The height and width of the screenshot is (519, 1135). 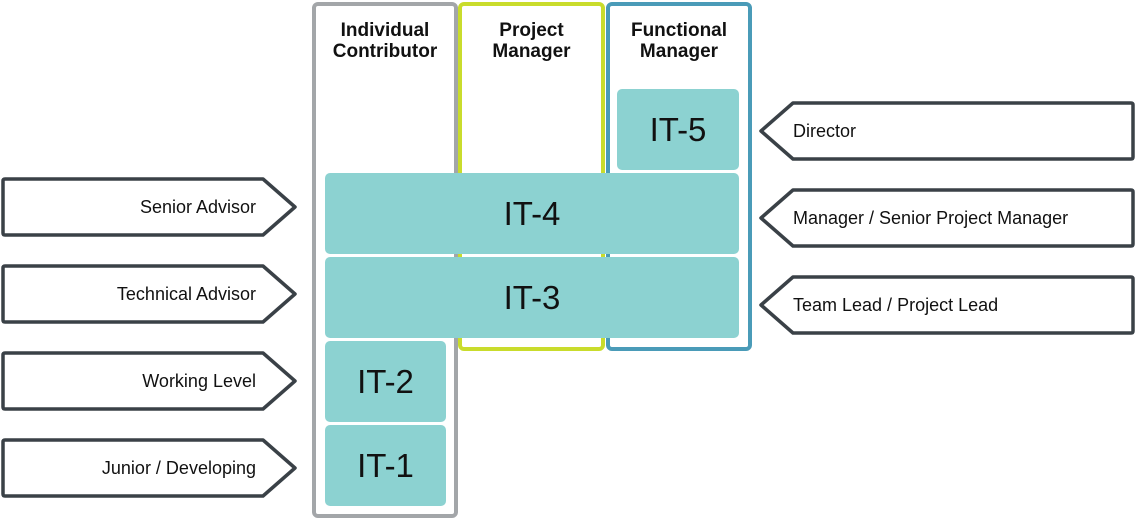 I want to click on tag-label: Senior Advisor, so click(x=197, y=206).